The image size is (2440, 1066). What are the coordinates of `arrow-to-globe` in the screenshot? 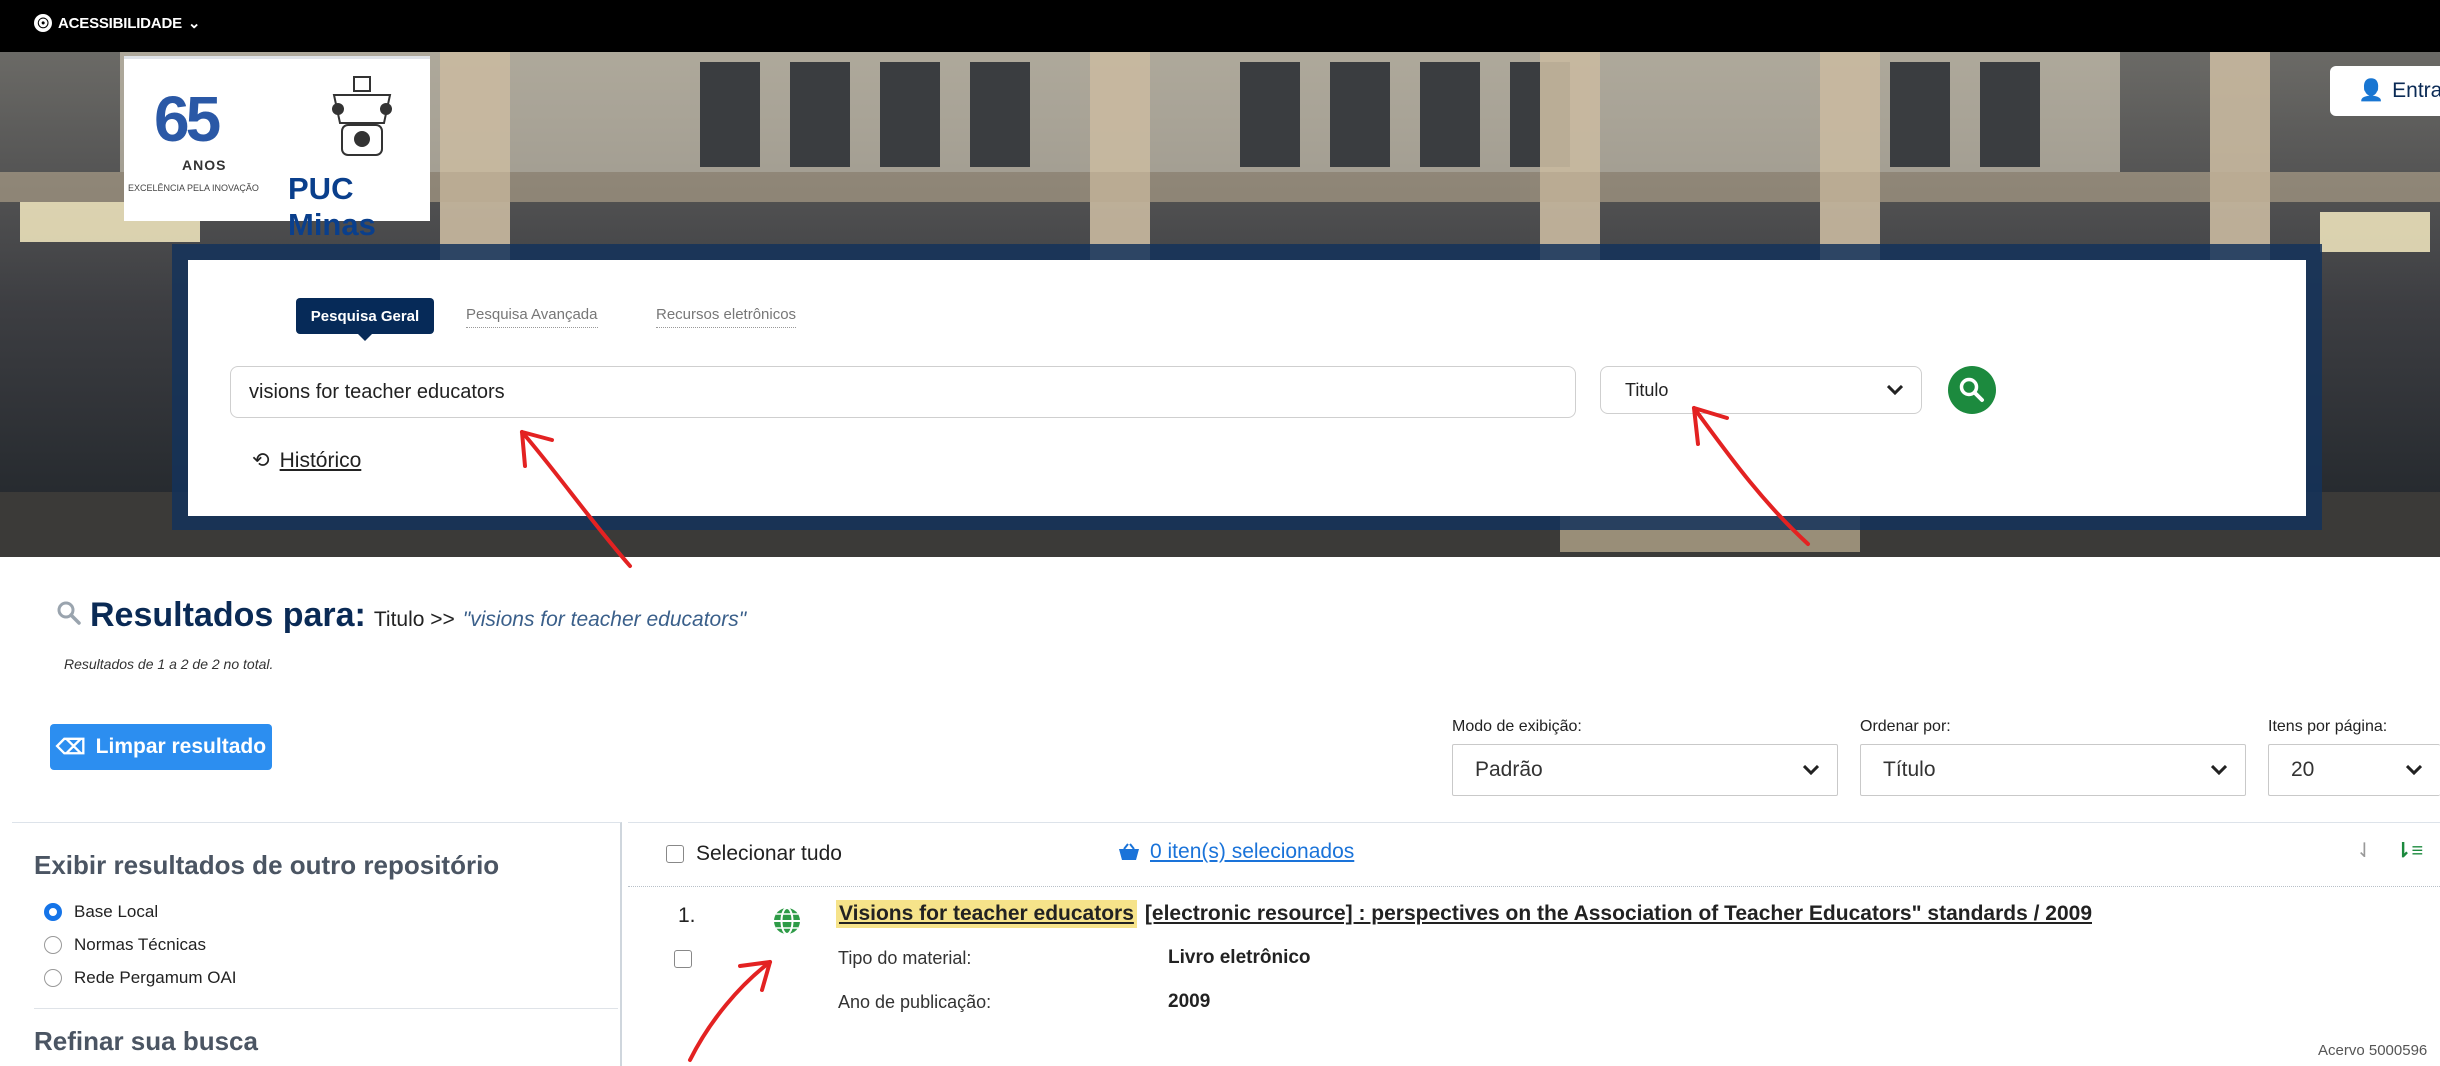 It's located at (730, 1011).